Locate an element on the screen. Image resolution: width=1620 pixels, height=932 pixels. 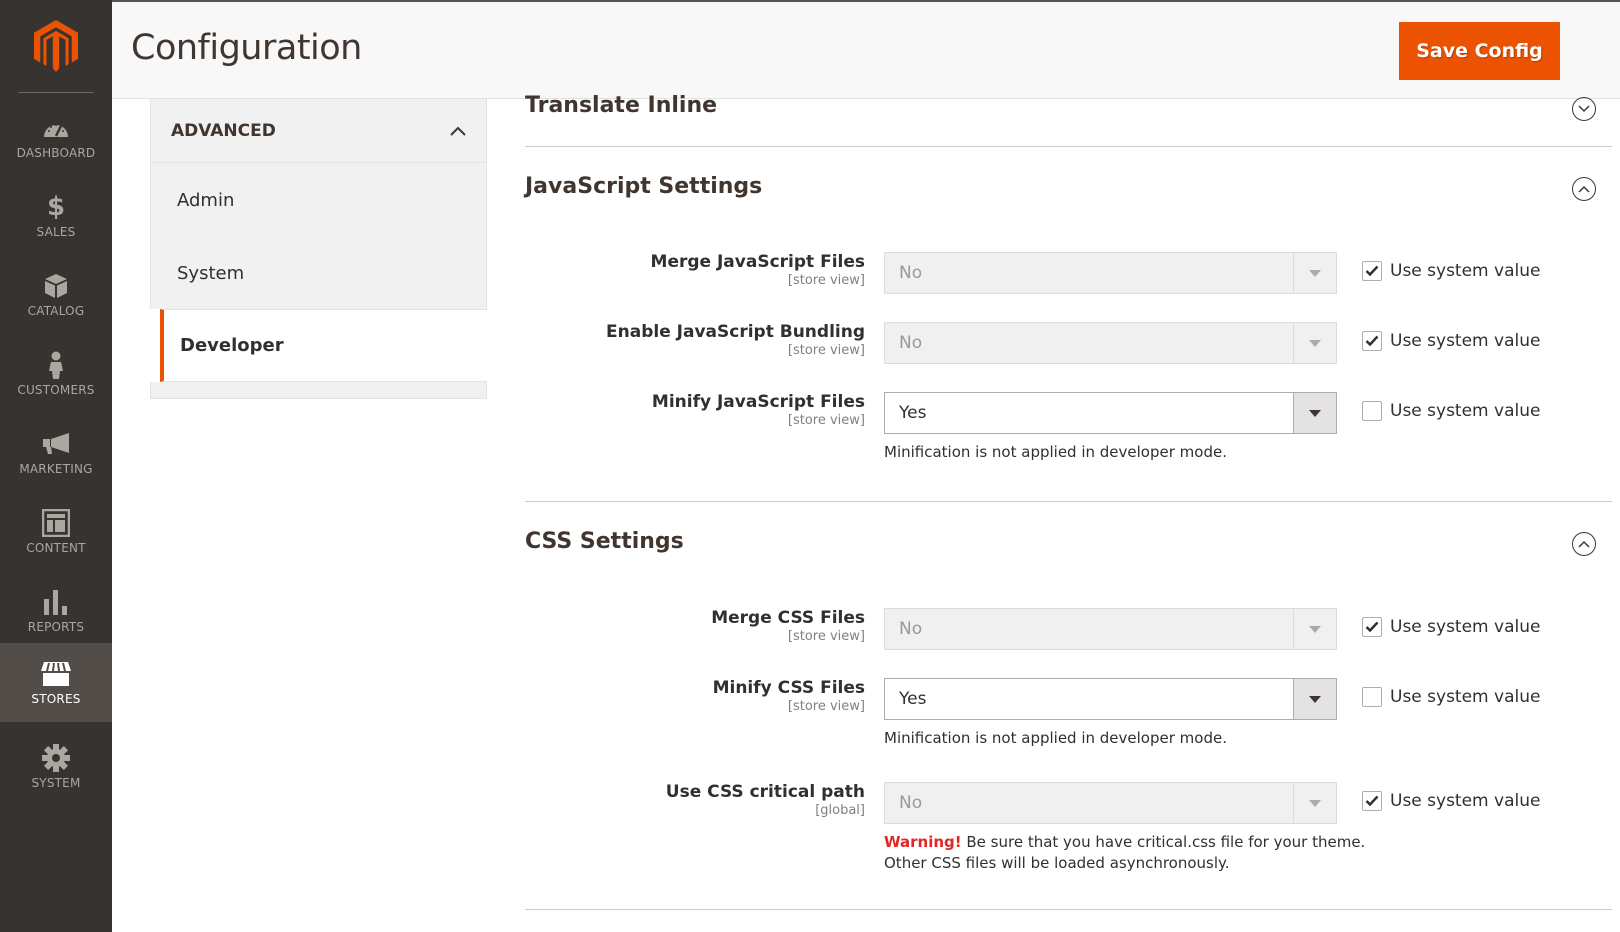
field-label: Use CSS critical path [global] is located at coordinates (765, 800).